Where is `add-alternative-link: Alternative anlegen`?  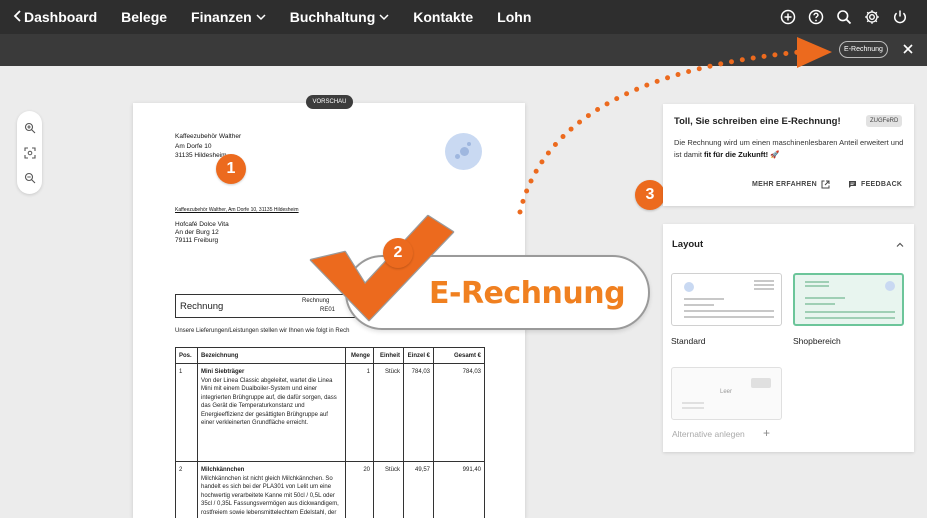
add-alternative-link: Alternative anlegen is located at coordinates (708, 434).